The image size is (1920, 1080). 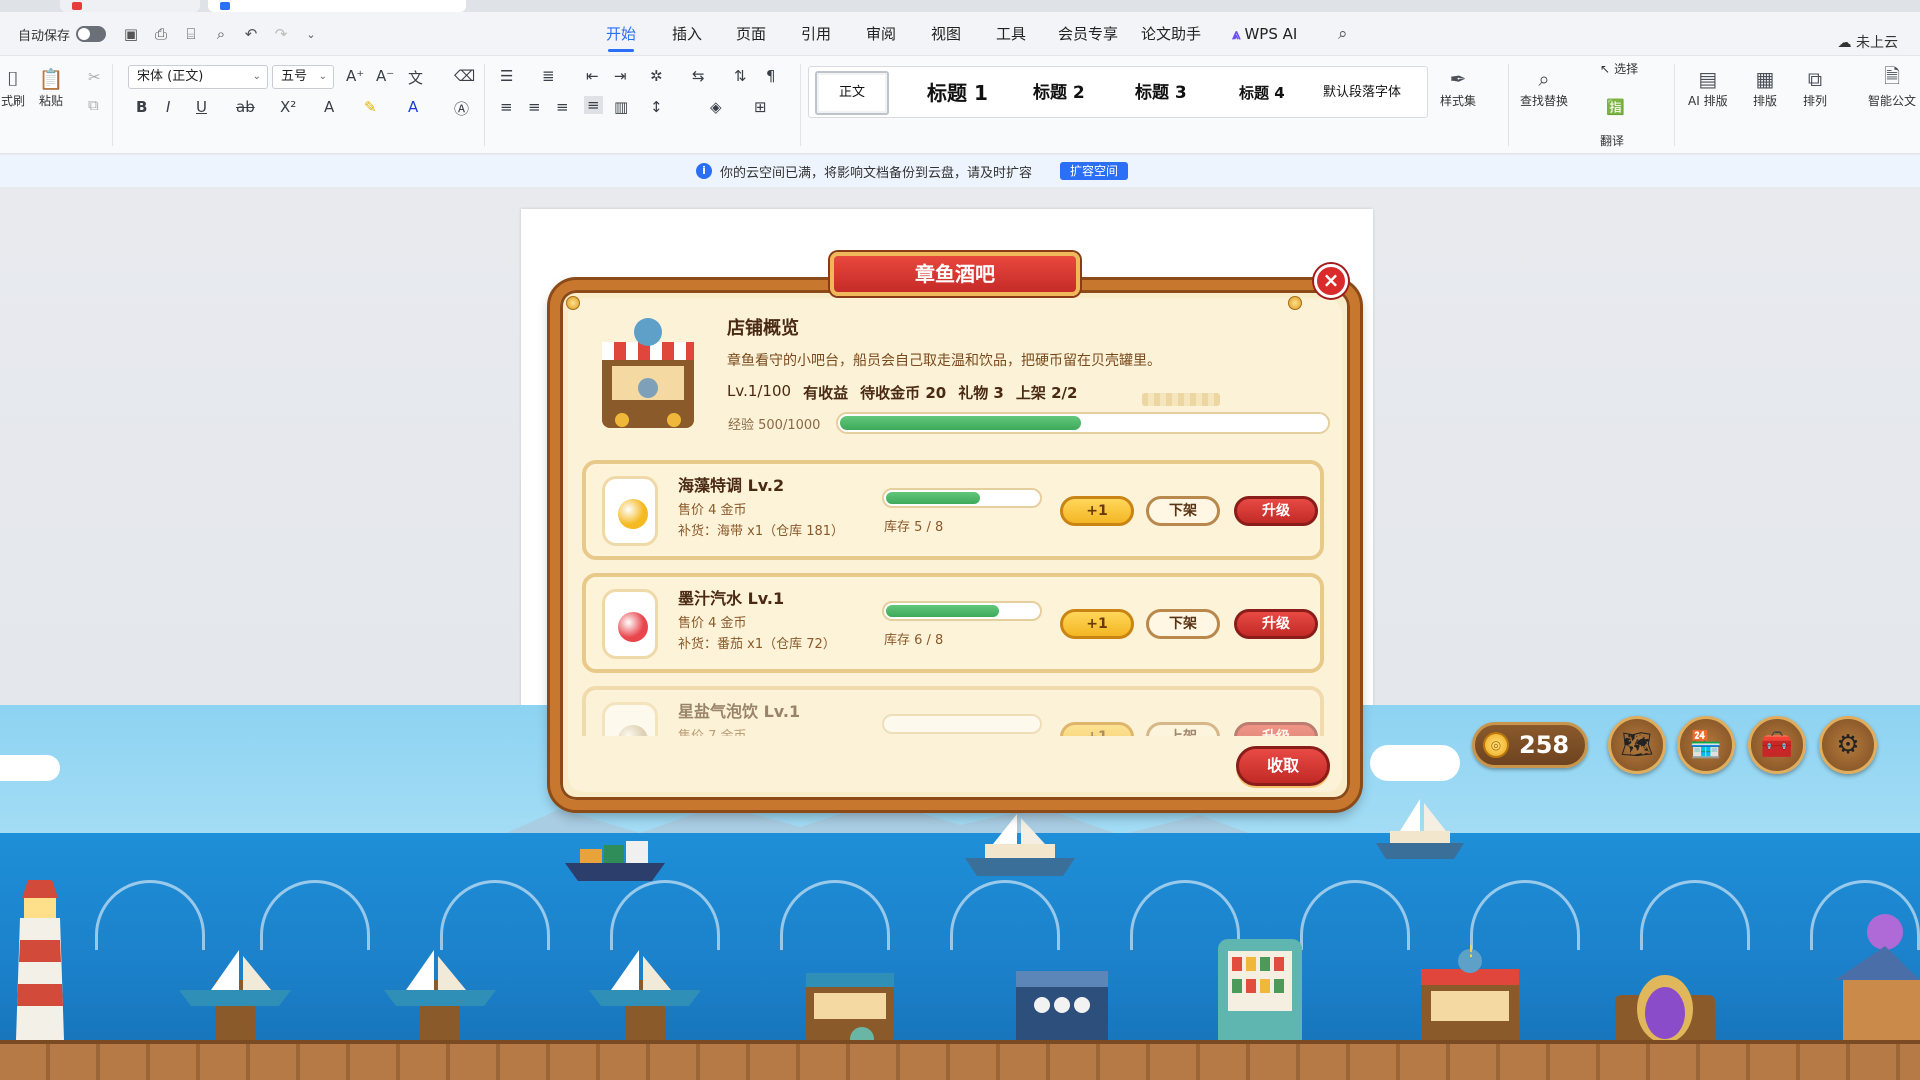 What do you see at coordinates (1765, 87) in the screenshot?
I see `layout-button: ▦ 排版` at bounding box center [1765, 87].